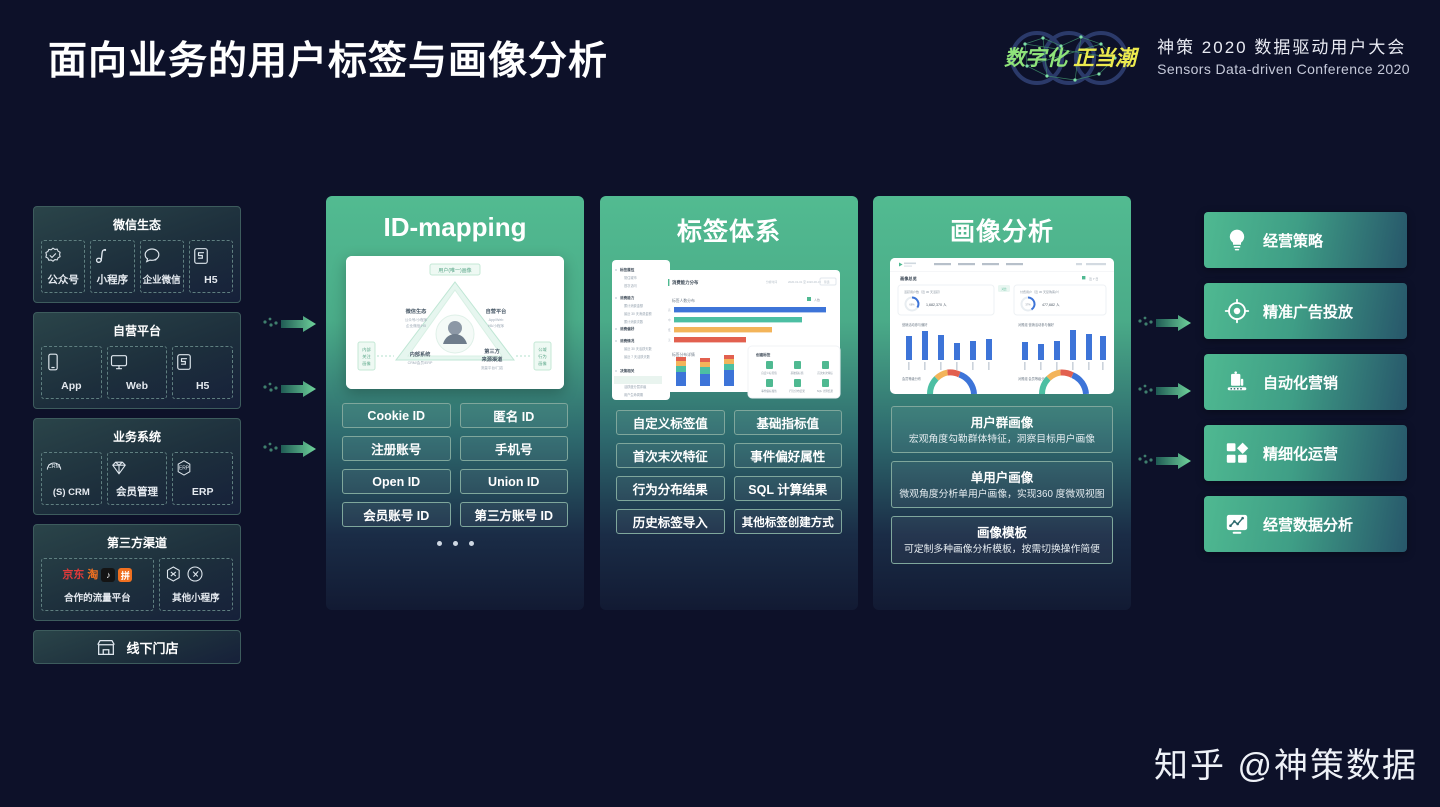 This screenshot has height=807, width=1440. Describe the element at coordinates (396, 415) in the screenshot. I see `tag-item: Cookie ID` at that location.